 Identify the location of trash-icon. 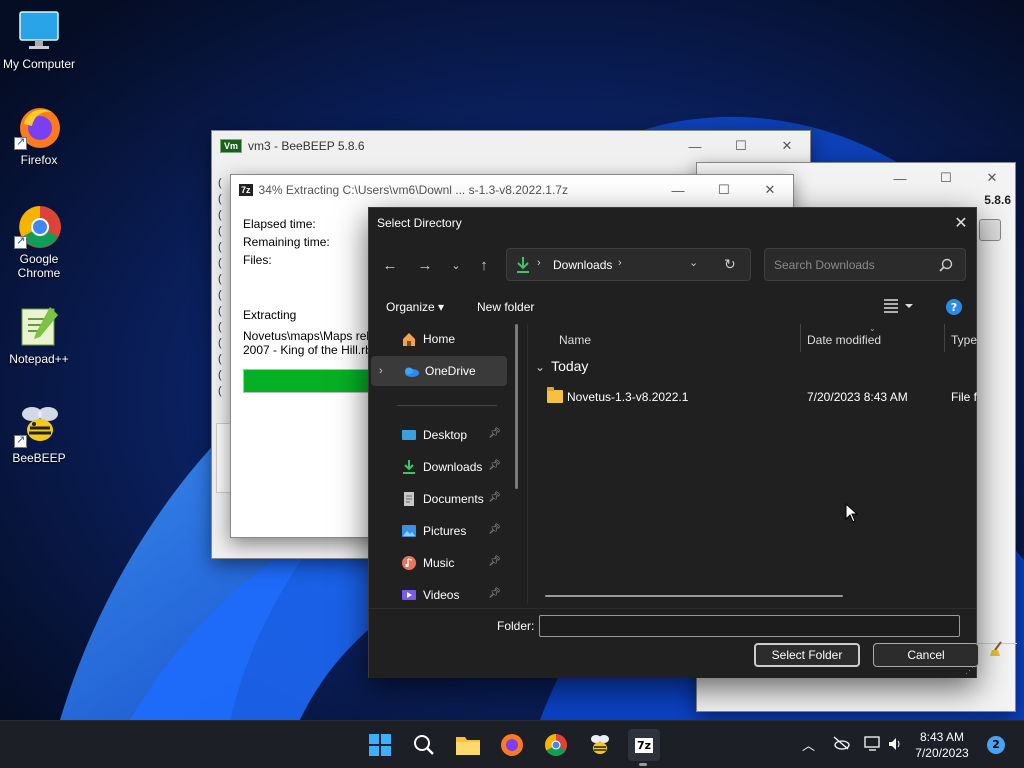
(990, 230).